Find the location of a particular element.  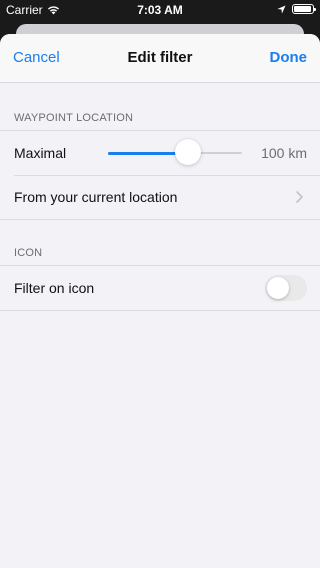

chevron-right-icon is located at coordinates (299, 197).